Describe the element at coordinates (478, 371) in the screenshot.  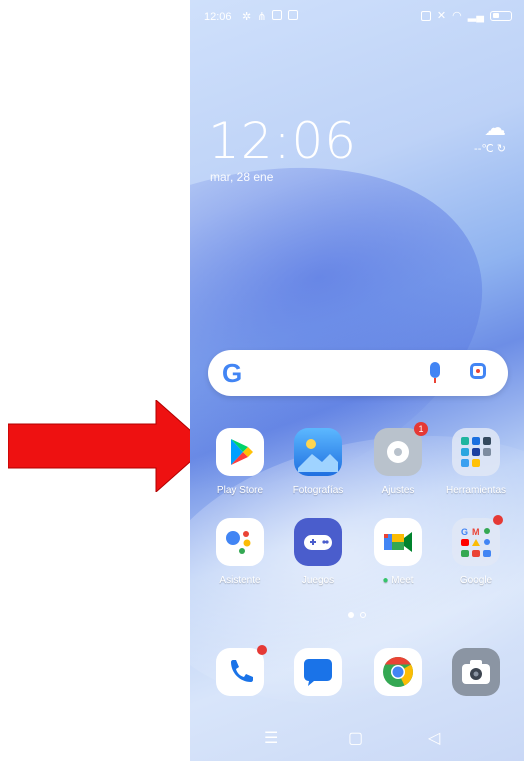
I see `google-lens-icon` at that location.